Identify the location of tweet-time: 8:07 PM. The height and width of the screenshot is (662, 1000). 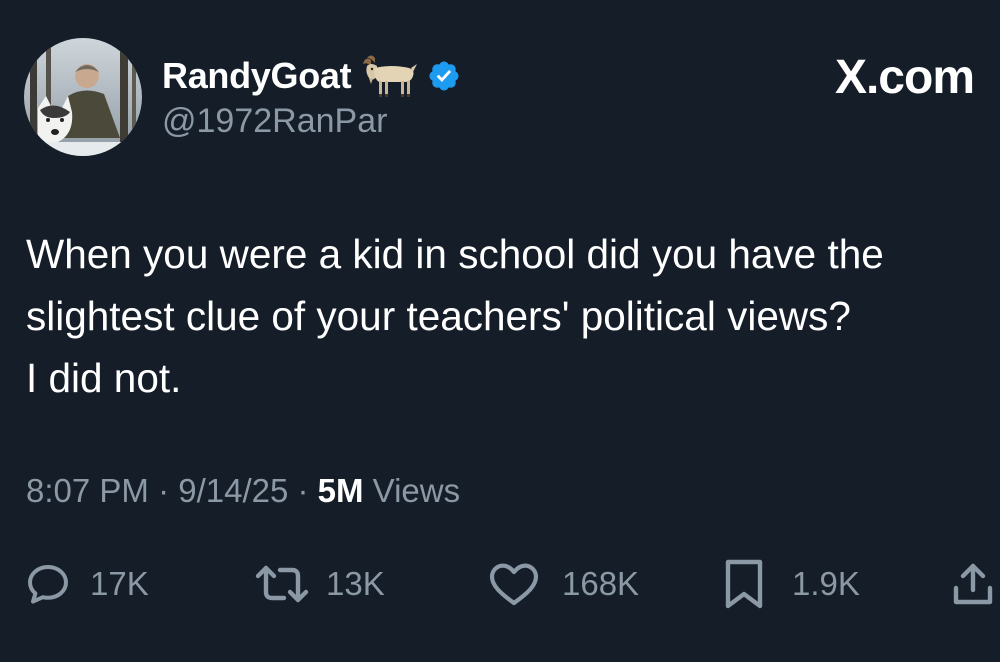
(87, 490).